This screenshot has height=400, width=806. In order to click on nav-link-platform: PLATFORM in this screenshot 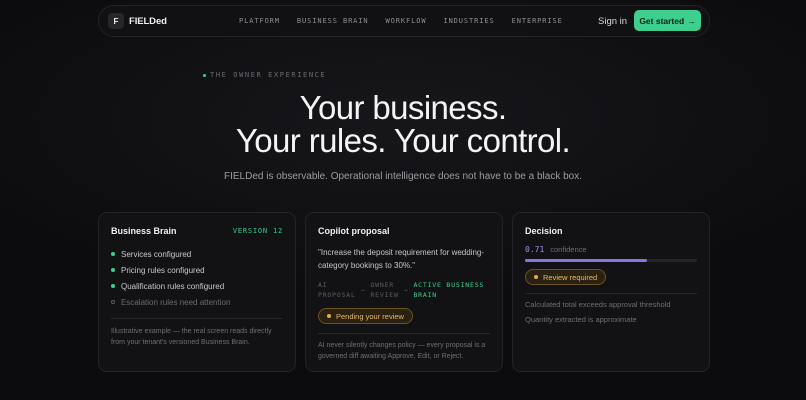, I will do `click(259, 21)`.